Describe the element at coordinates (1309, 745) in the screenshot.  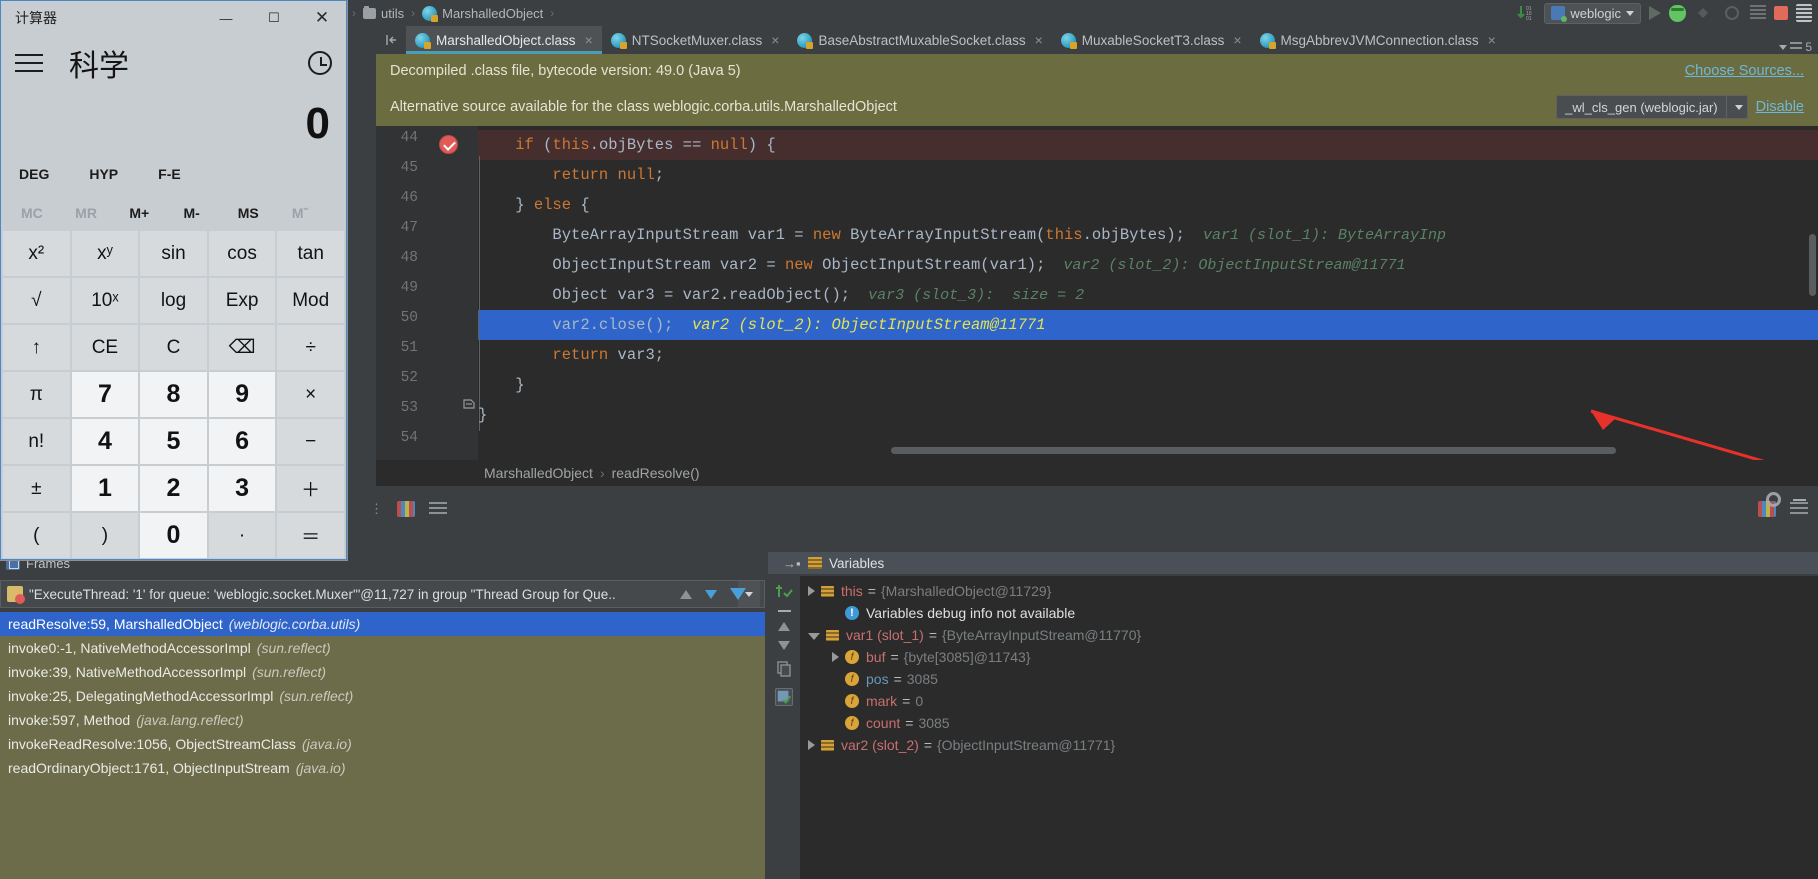
I see `variable-row: var2 (slot_2) = {ObjectInputStream@11771}` at that location.